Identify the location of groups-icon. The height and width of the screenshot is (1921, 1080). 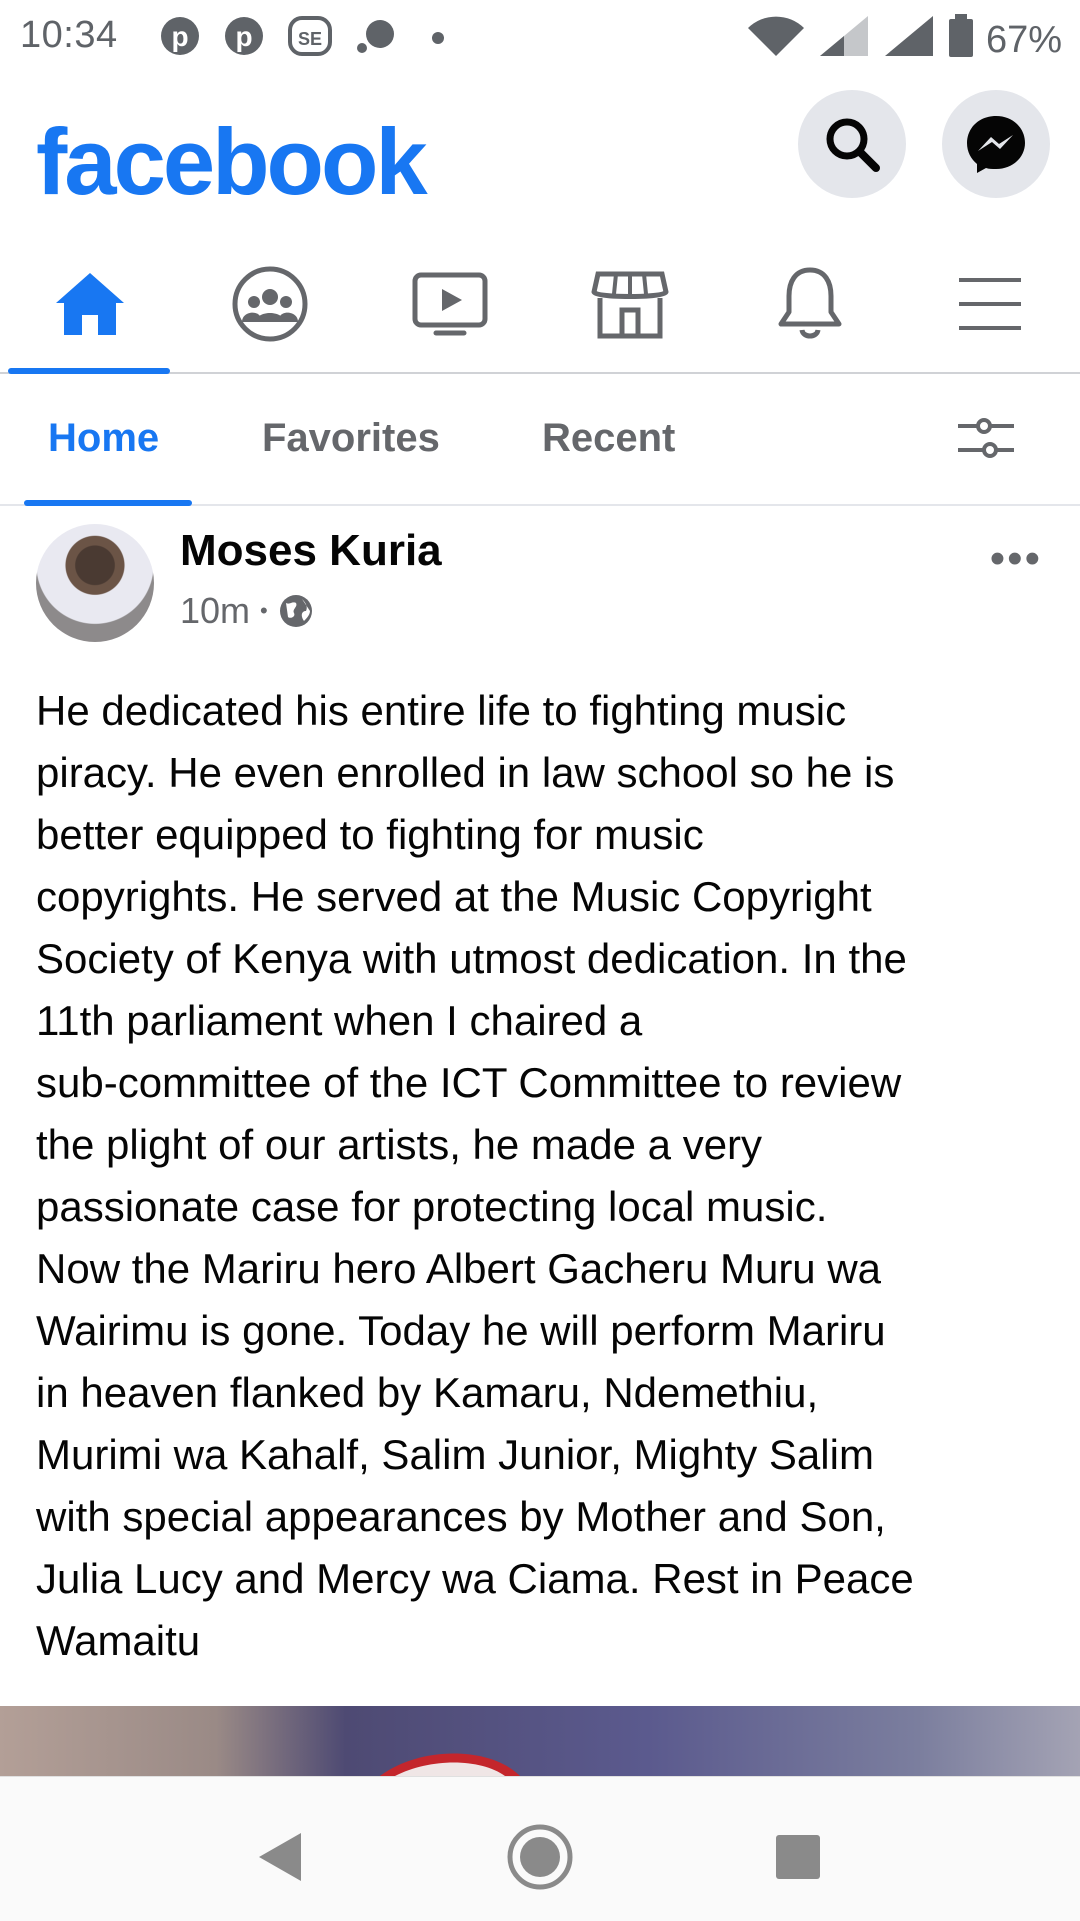
(270, 304).